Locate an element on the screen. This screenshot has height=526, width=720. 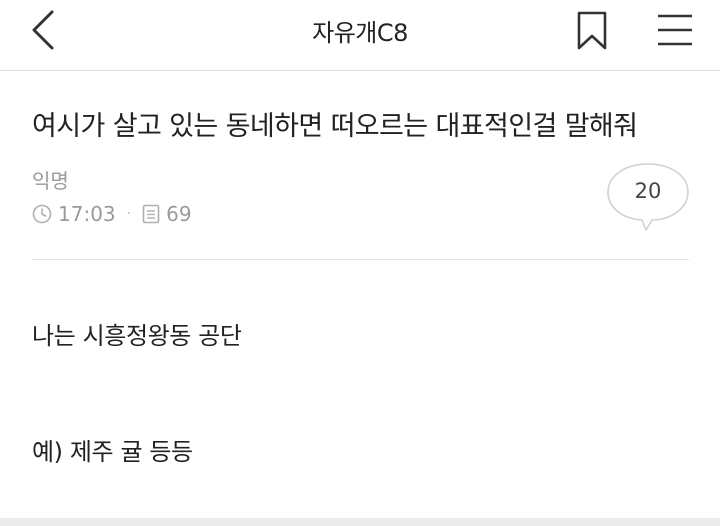
post-title: 여시가 살고 있는 동네하면 떠오르는 대표적인걸 말해줘 is located at coordinates (335, 126).